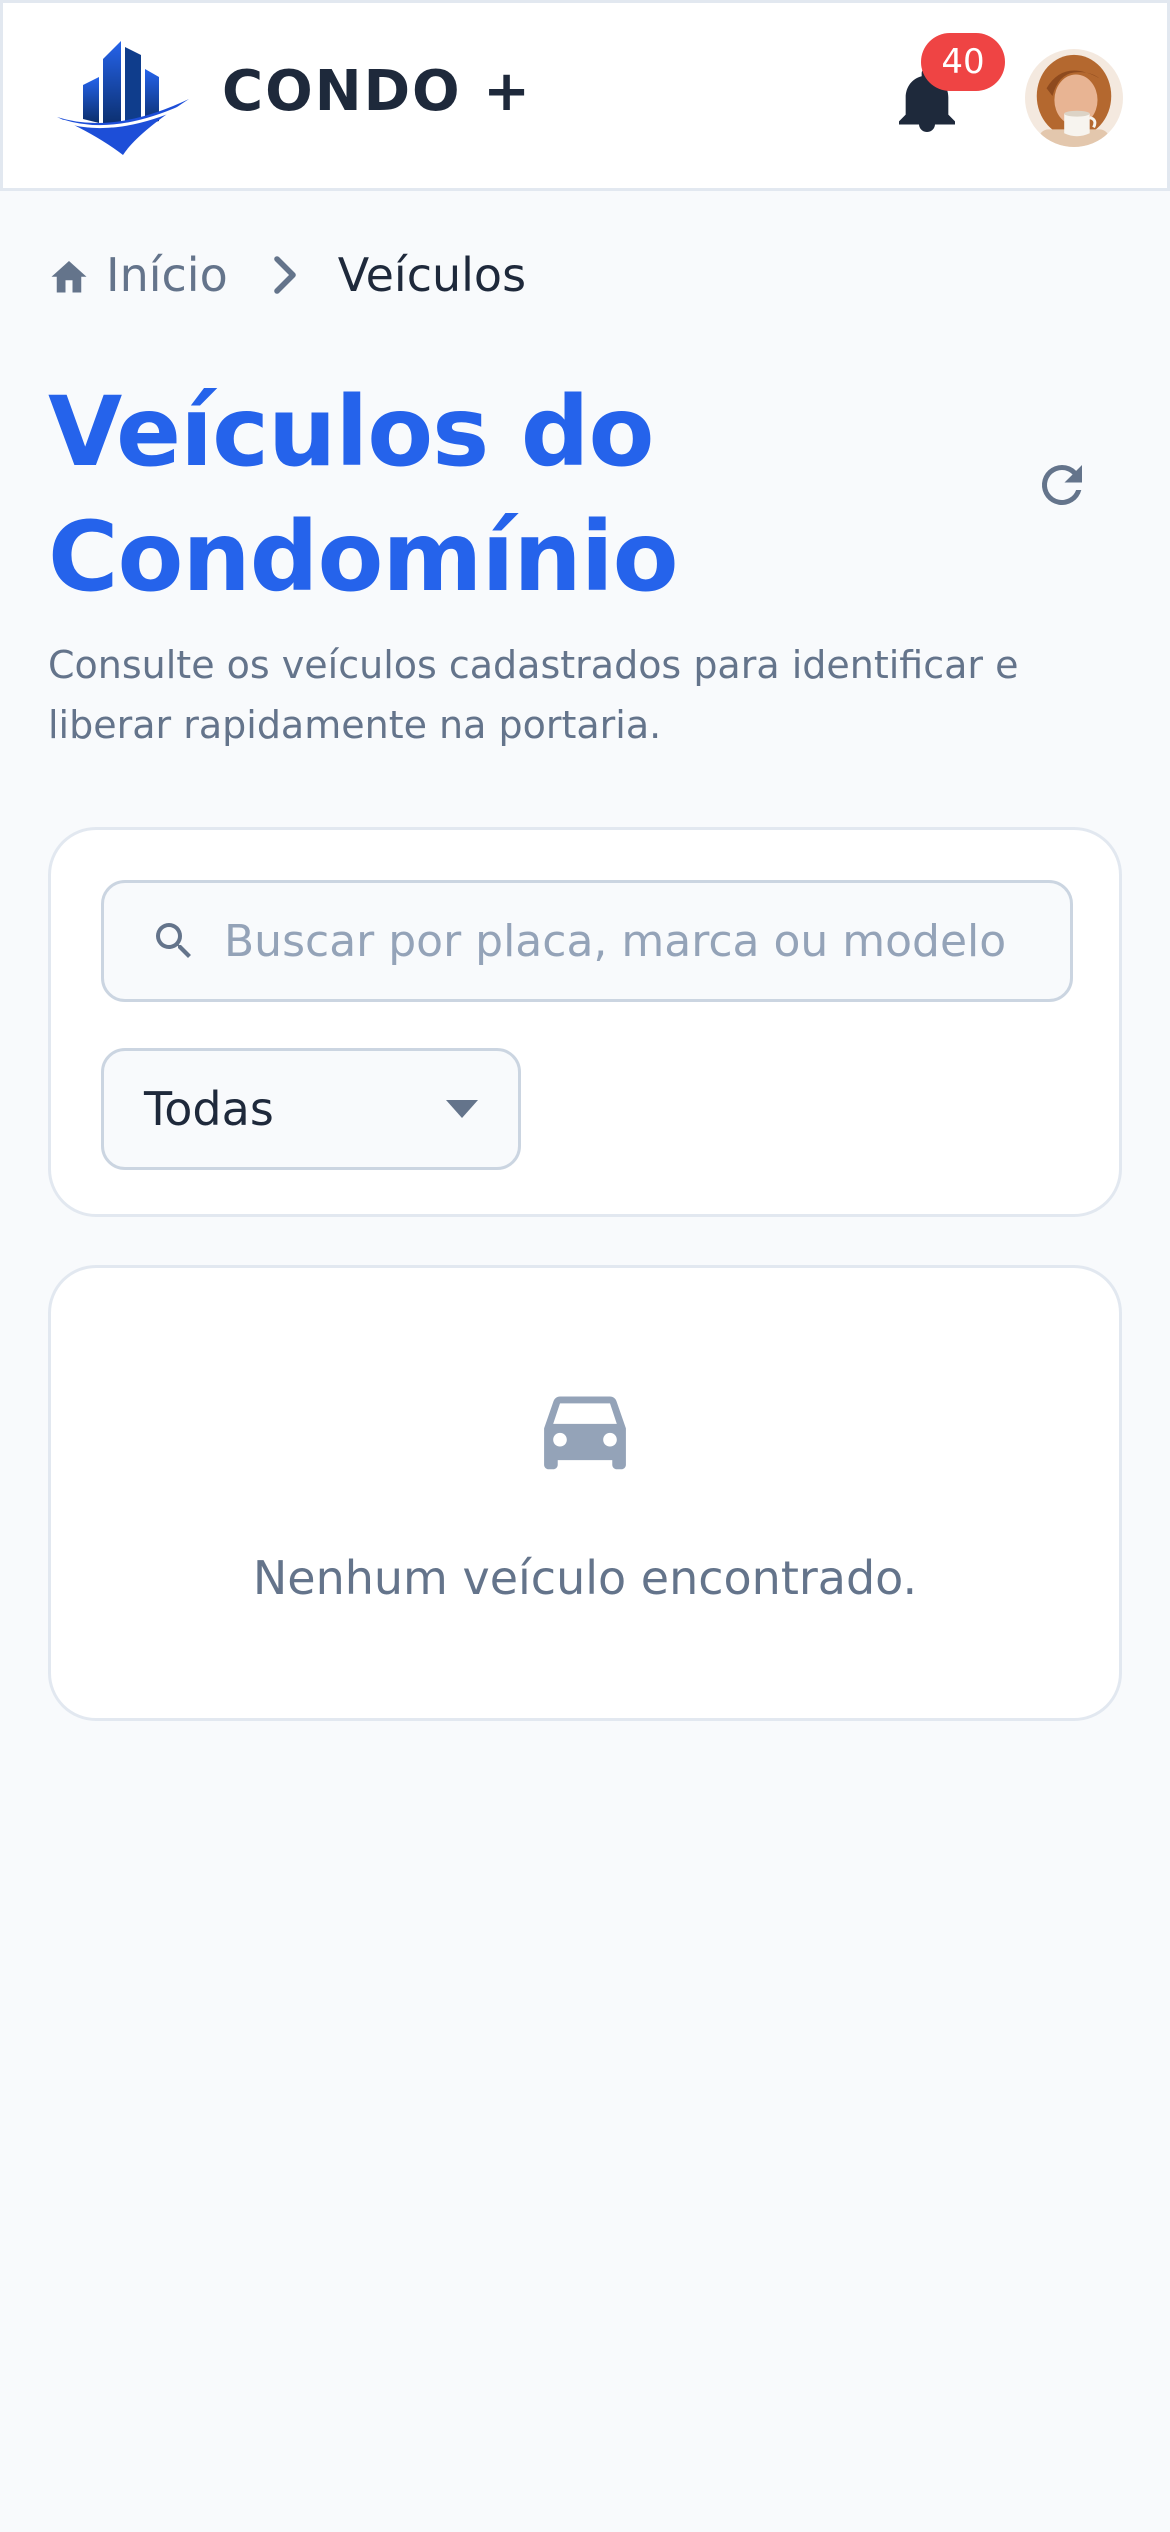 The width and height of the screenshot is (1170, 2532). Describe the element at coordinates (585, 1578) in the screenshot. I see `empty-state-message: Nenhum veículo encontrado.` at that location.